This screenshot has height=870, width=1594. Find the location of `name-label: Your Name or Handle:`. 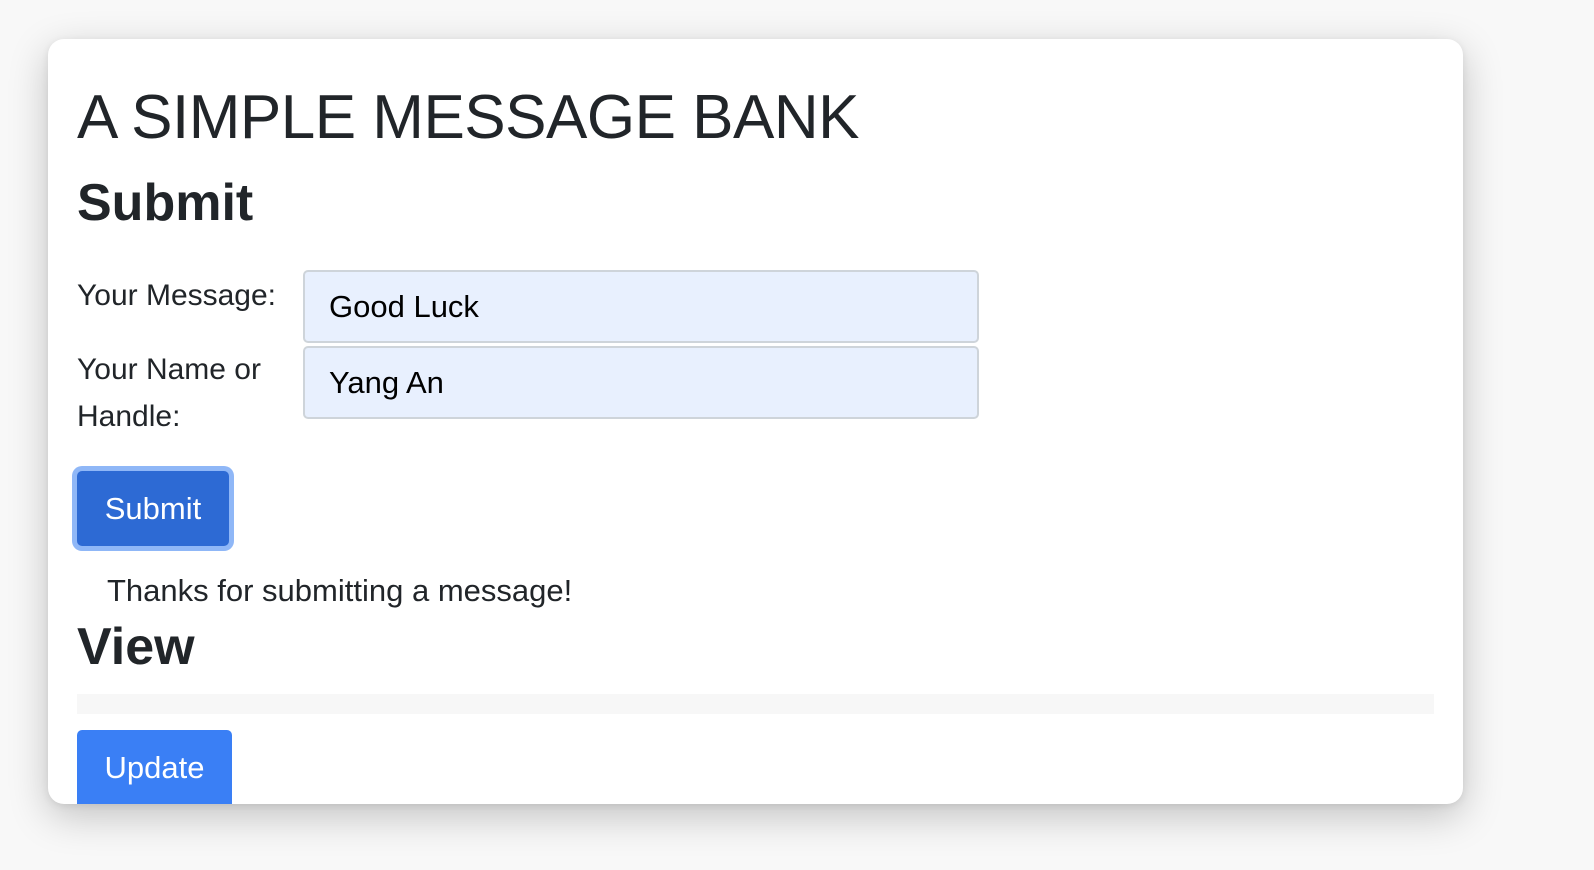

name-label: Your Name or Handle: is located at coordinates (169, 393).